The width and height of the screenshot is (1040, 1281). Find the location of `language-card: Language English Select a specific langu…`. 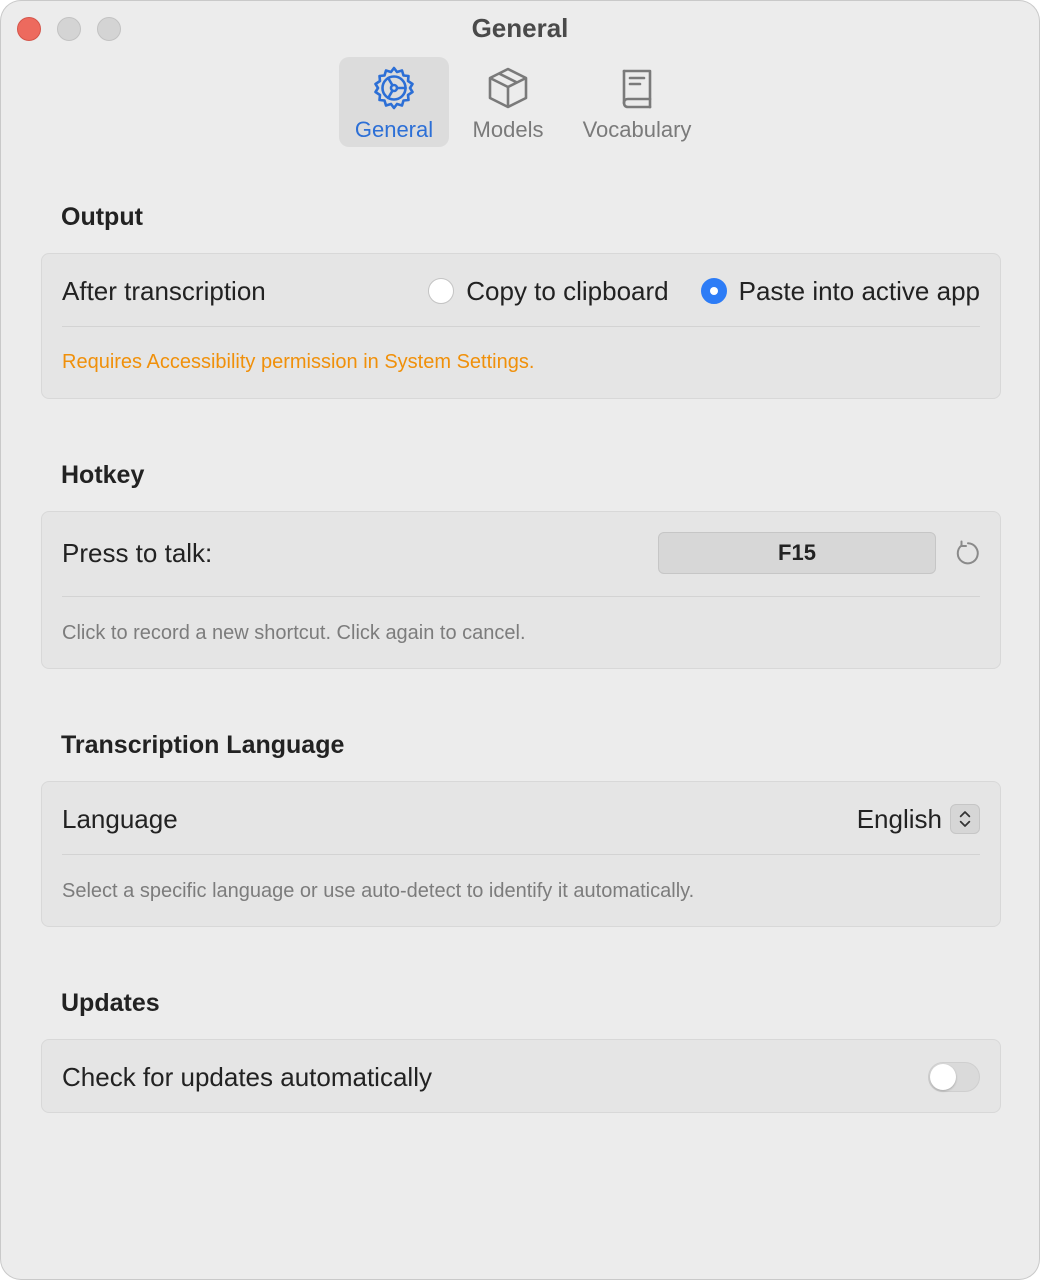

language-card: Language English Select a specific langu… is located at coordinates (521, 854).